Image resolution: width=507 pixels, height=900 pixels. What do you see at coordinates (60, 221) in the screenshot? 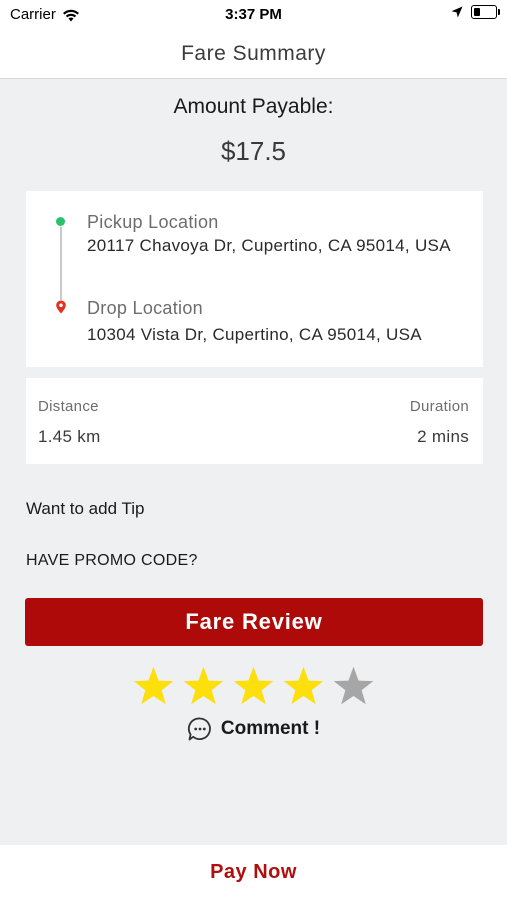
I see `pickup-dot-icon` at bounding box center [60, 221].